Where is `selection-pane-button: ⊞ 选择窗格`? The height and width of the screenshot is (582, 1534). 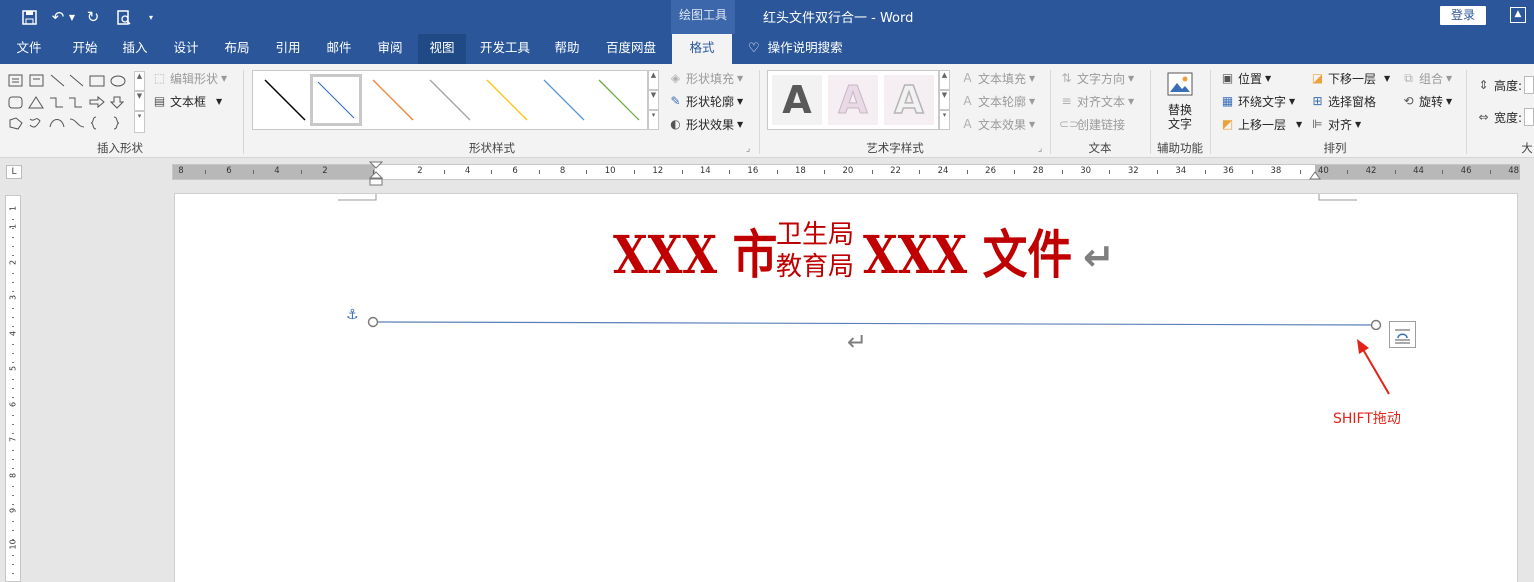 selection-pane-button: ⊞ 选择窗格 is located at coordinates (1343, 101).